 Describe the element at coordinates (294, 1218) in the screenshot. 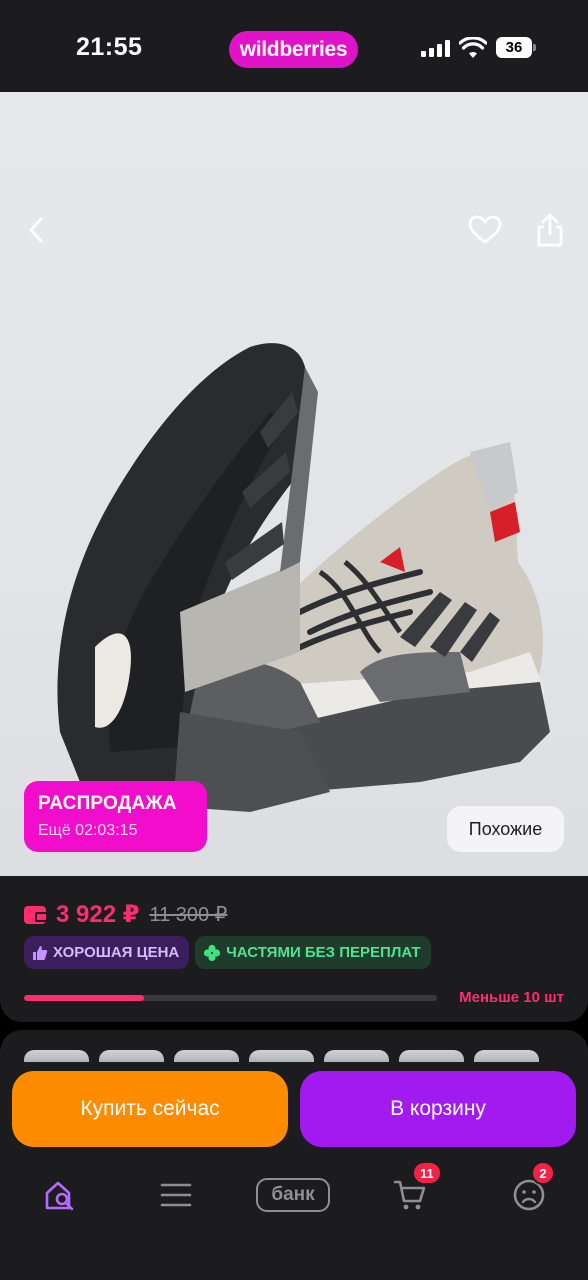

I see `tab-bar: банк 11 2` at that location.